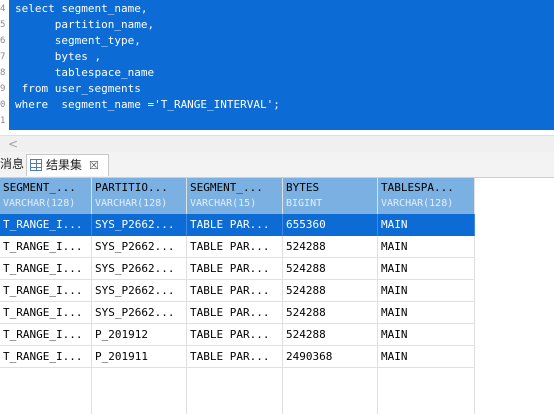 The image size is (554, 414). What do you see at coordinates (81, 8) in the screenshot?
I see `code-line: select segment_name,` at bounding box center [81, 8].